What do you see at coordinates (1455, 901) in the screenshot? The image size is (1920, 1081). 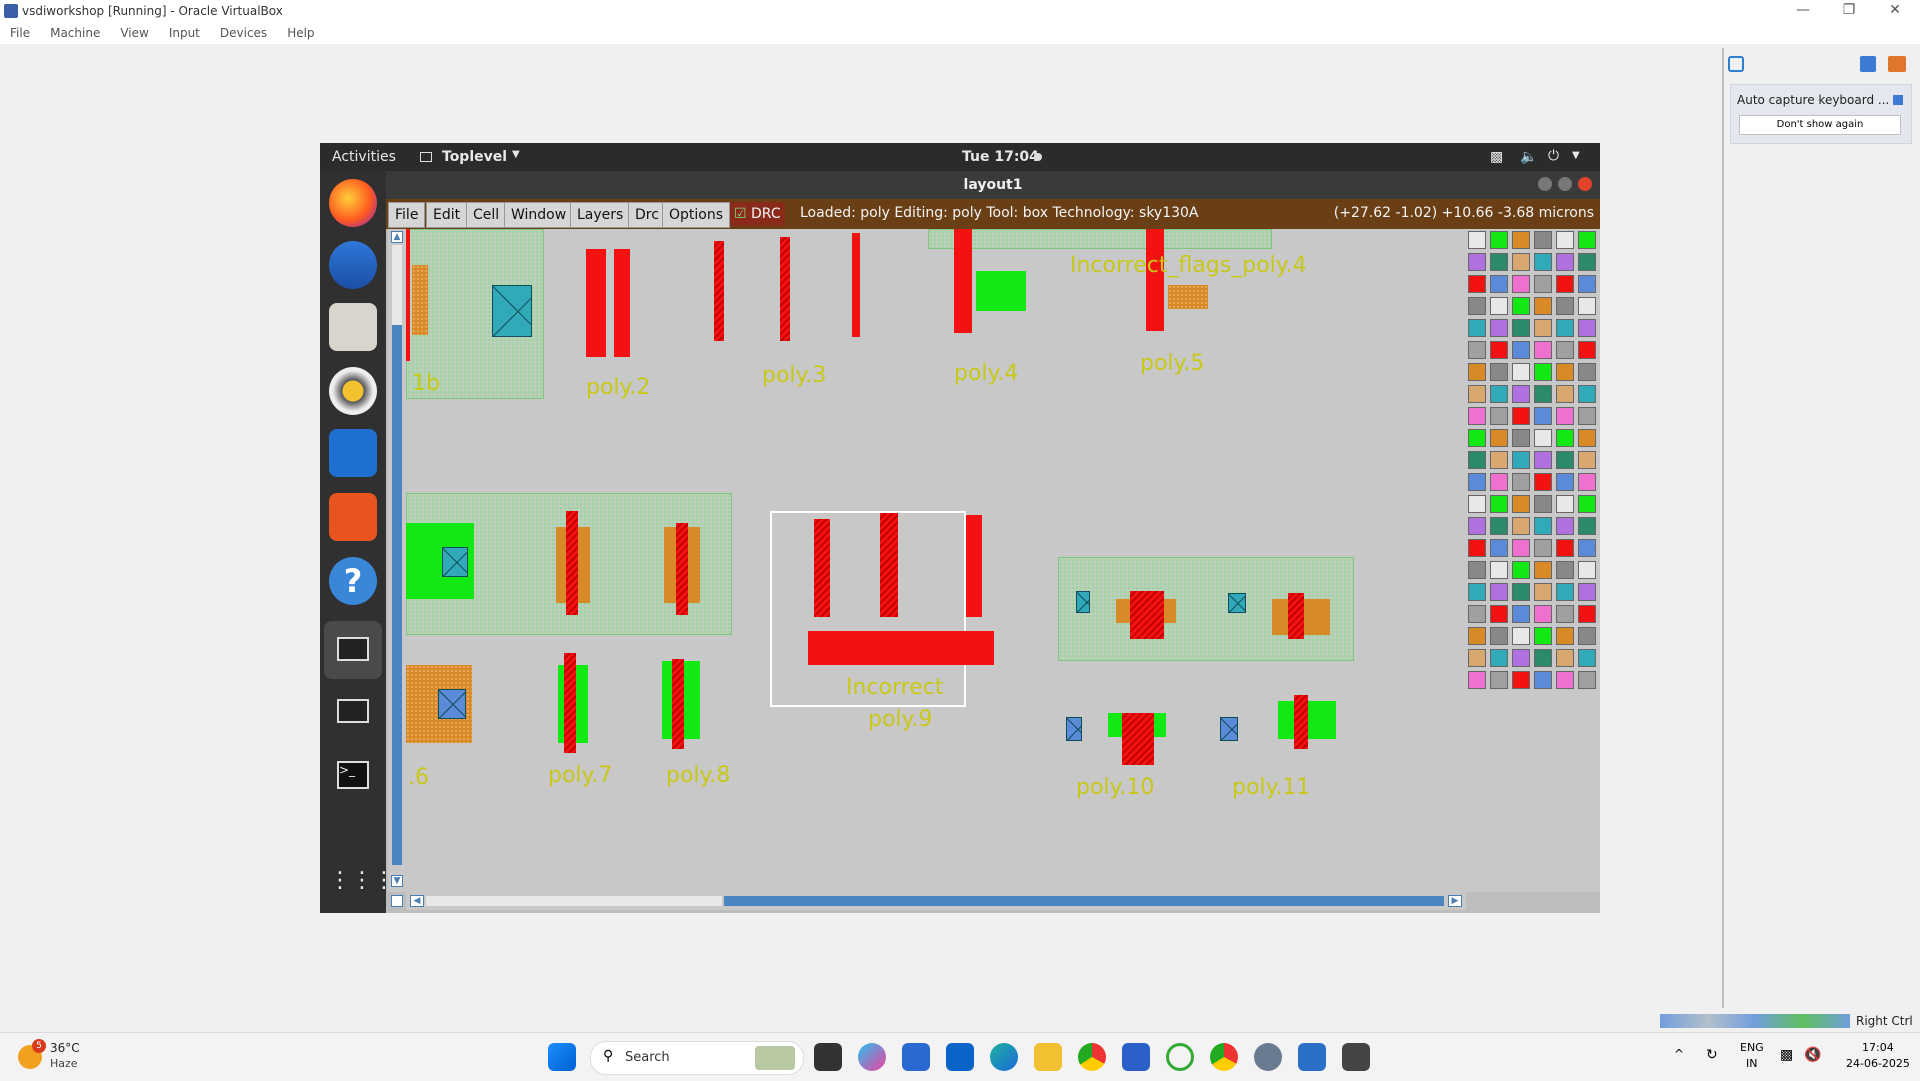 I see `scroll-right-icon: ▶` at bounding box center [1455, 901].